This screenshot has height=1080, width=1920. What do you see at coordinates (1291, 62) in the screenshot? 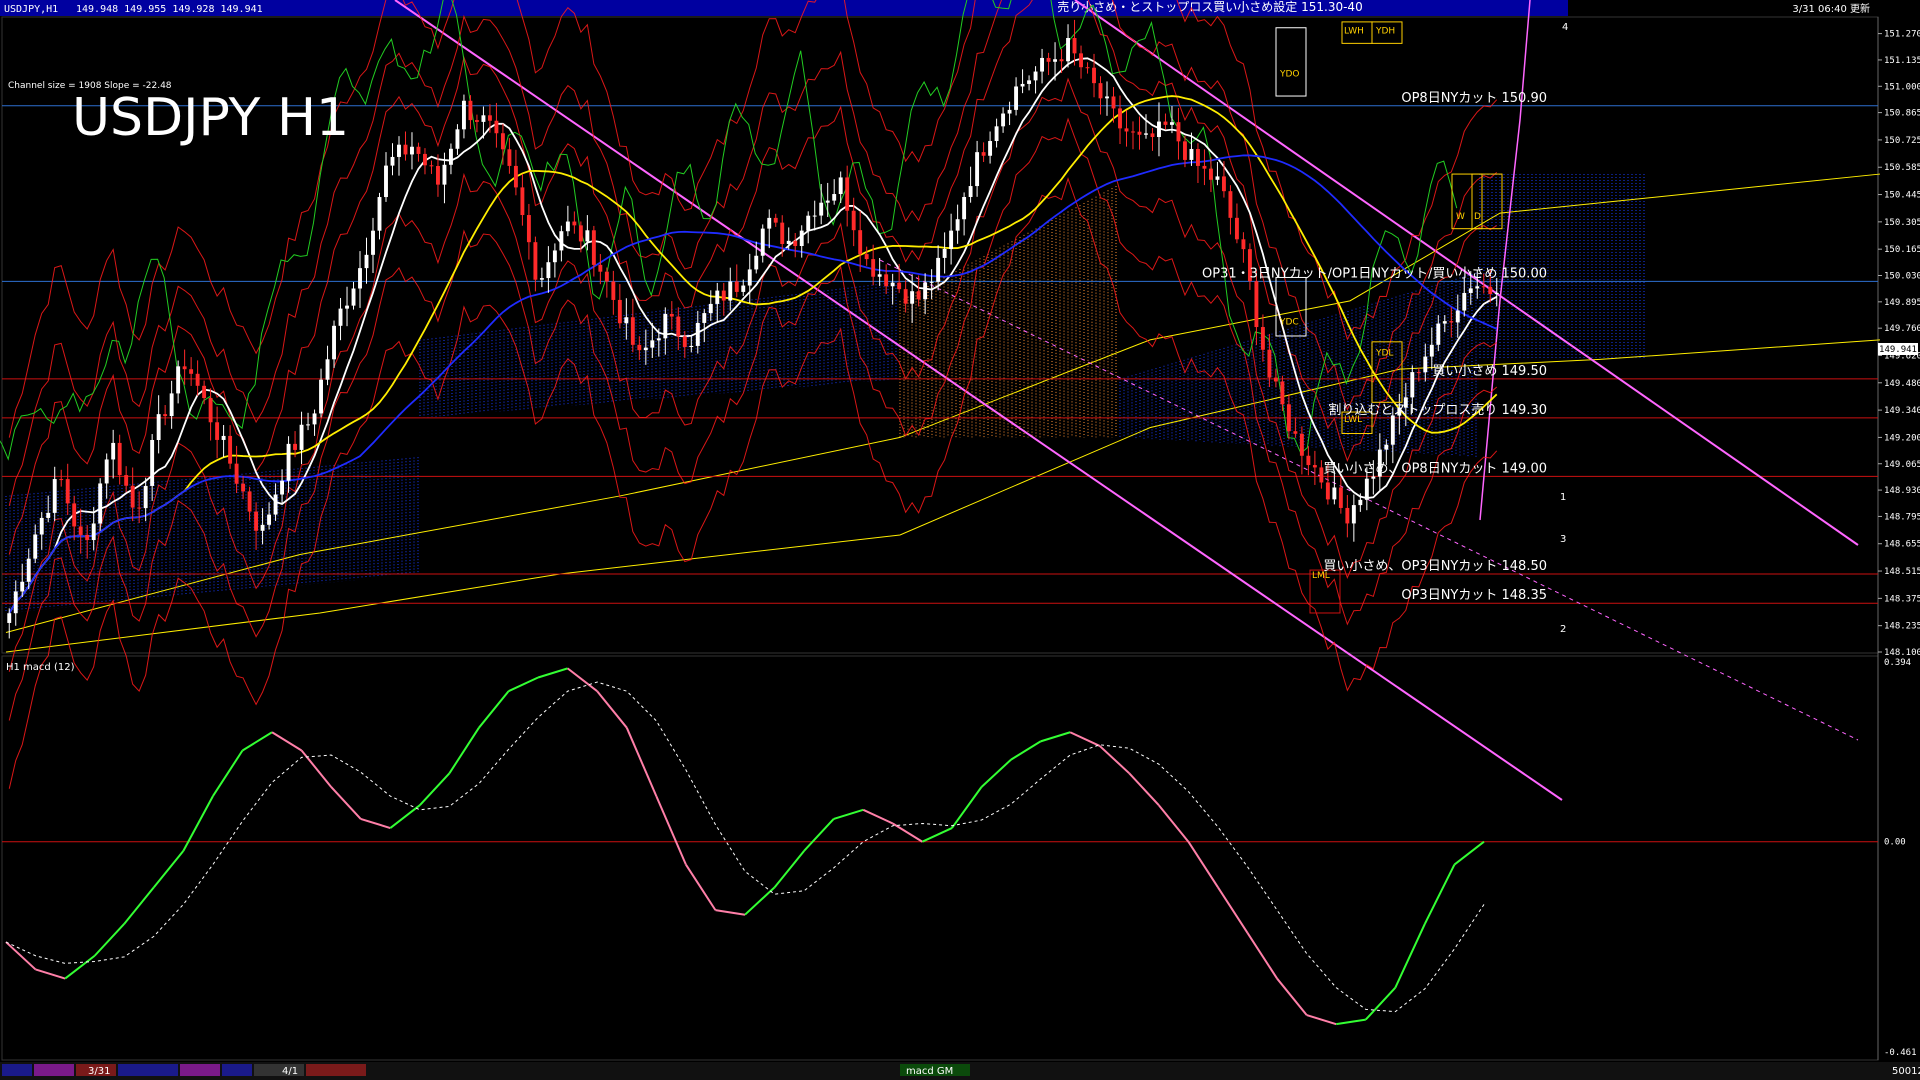
I see `box-ydo` at bounding box center [1291, 62].